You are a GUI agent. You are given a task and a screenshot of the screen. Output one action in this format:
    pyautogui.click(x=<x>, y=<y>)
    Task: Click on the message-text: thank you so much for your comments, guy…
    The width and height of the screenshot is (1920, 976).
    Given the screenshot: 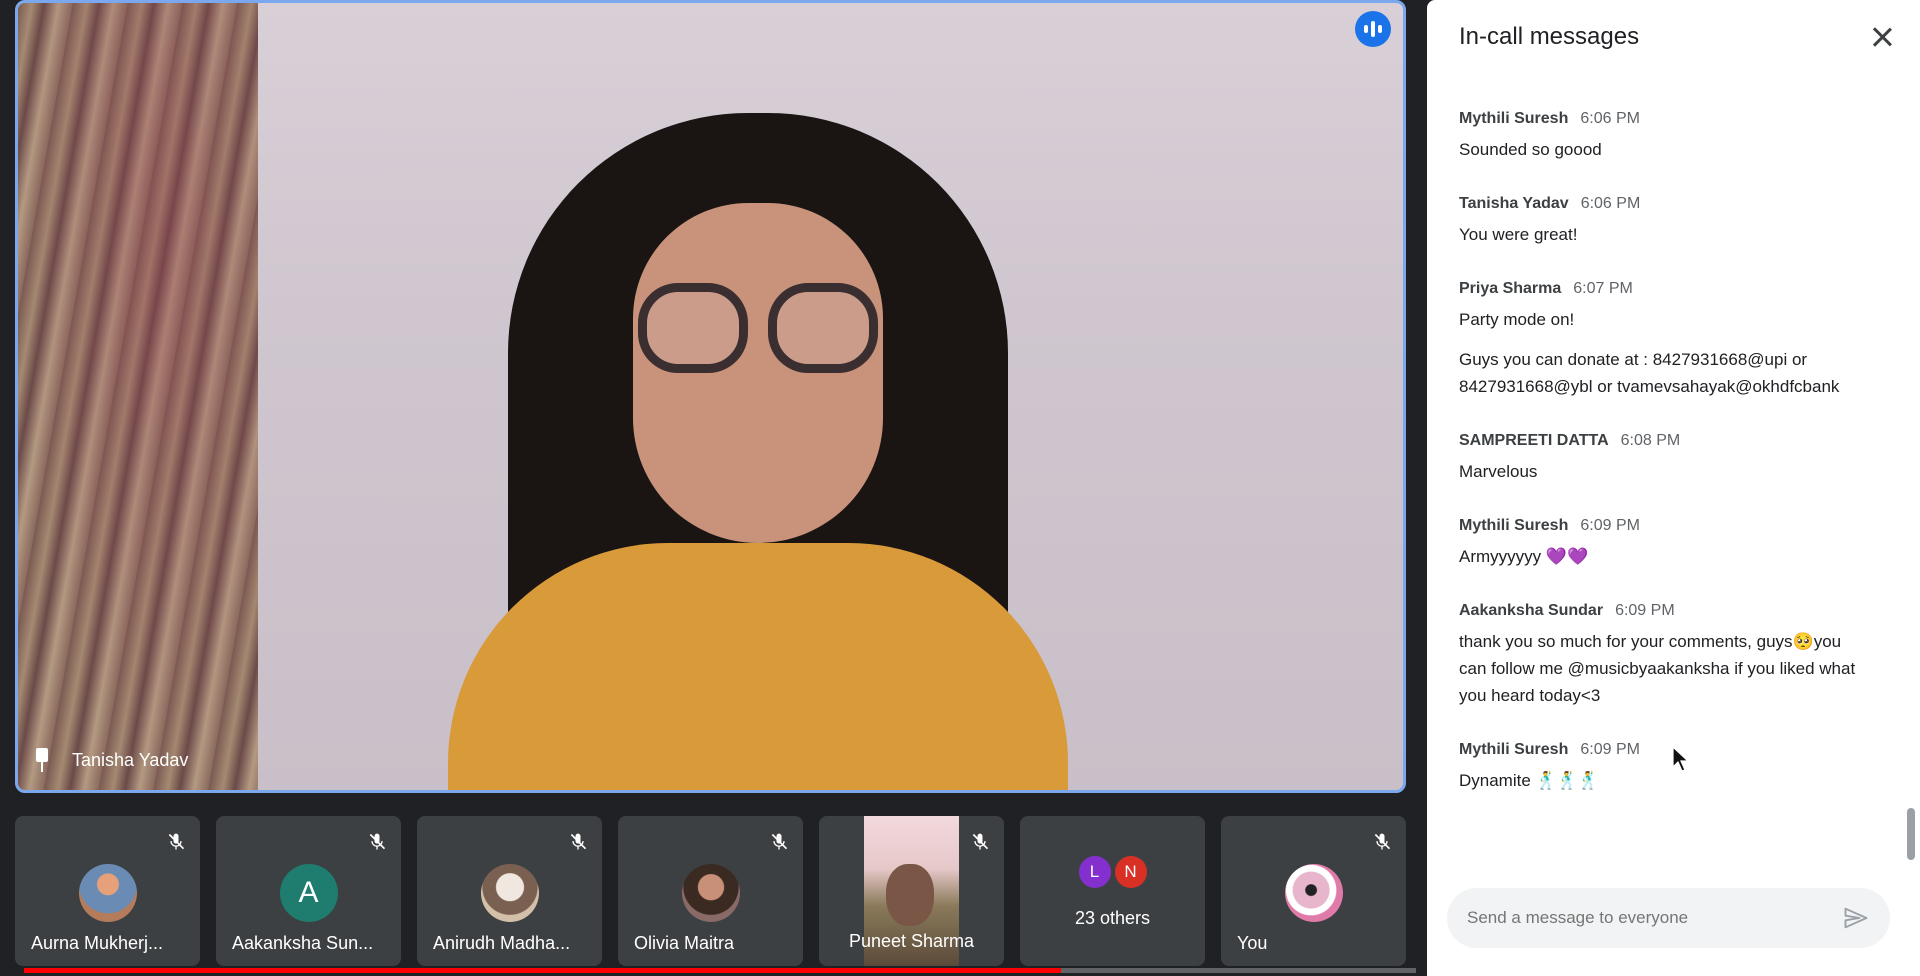 What is the action you would take?
    pyautogui.click(x=1650, y=641)
    